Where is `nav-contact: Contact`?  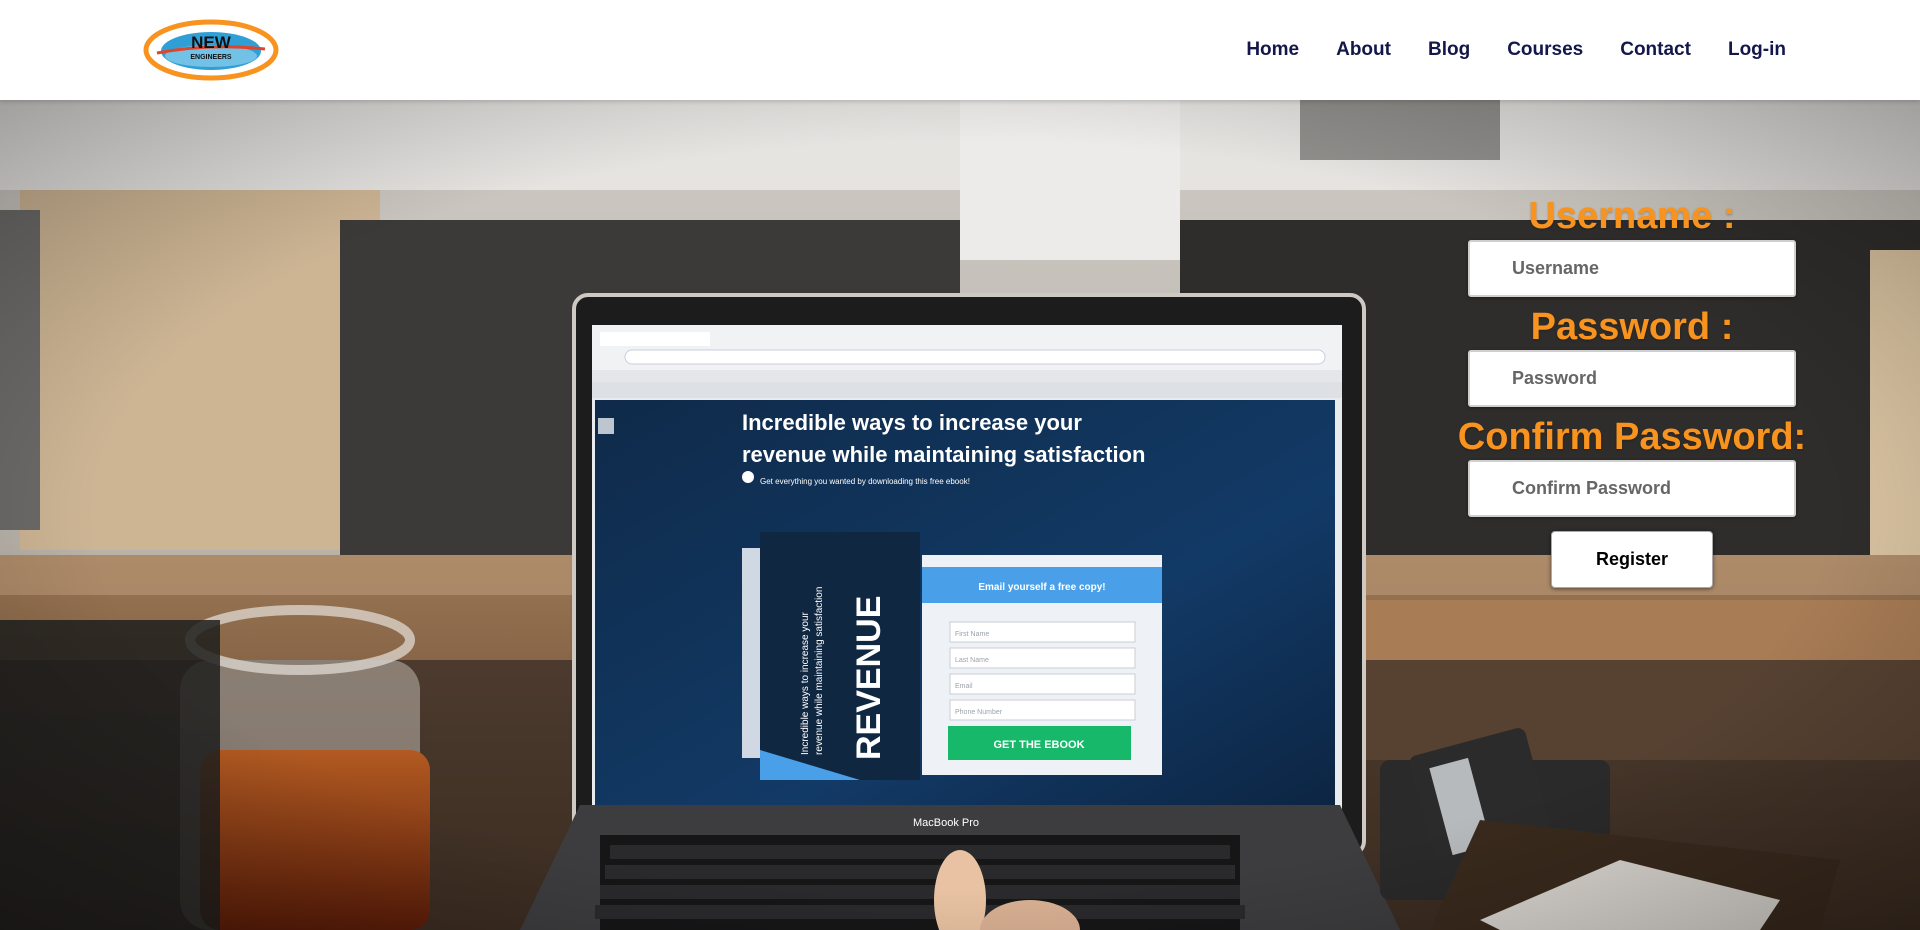
nav-contact: Contact is located at coordinates (1655, 50).